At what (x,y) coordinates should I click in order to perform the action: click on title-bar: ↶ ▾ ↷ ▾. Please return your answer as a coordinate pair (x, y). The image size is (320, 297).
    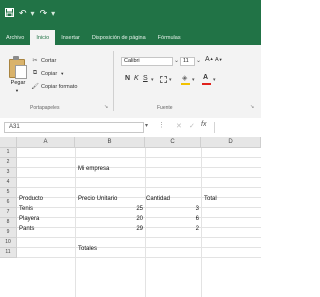
    Looking at the image, I should click on (130, 13).